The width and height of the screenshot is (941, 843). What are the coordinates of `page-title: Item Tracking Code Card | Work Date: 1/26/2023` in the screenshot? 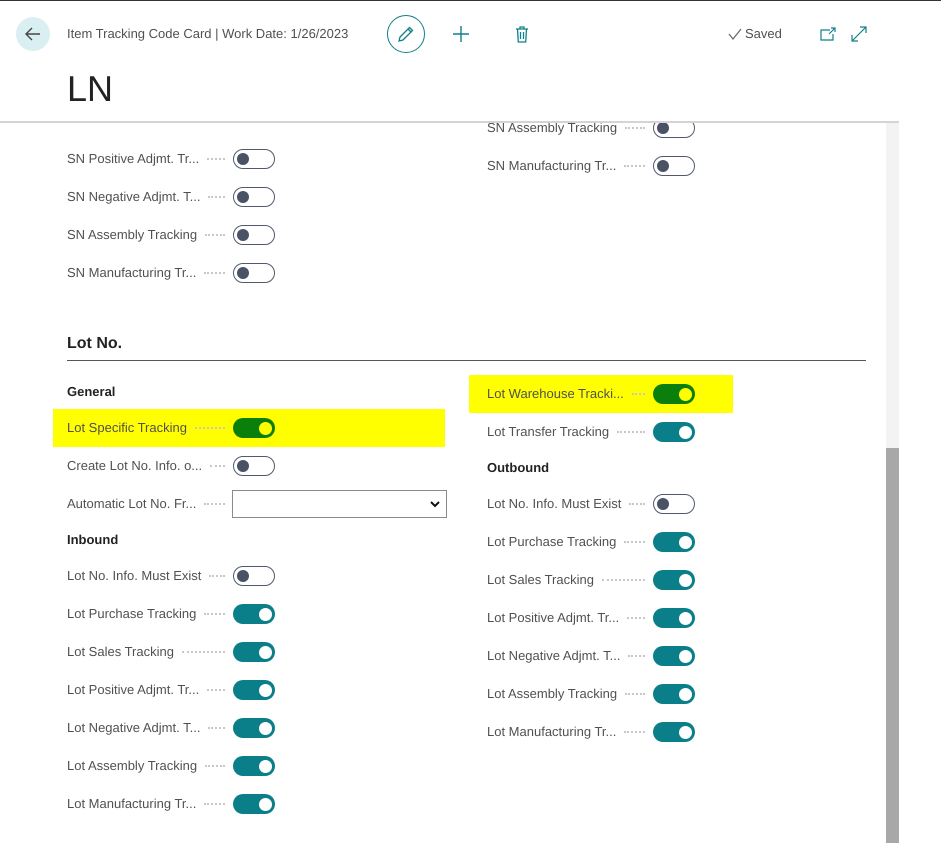 It's located at (208, 34).